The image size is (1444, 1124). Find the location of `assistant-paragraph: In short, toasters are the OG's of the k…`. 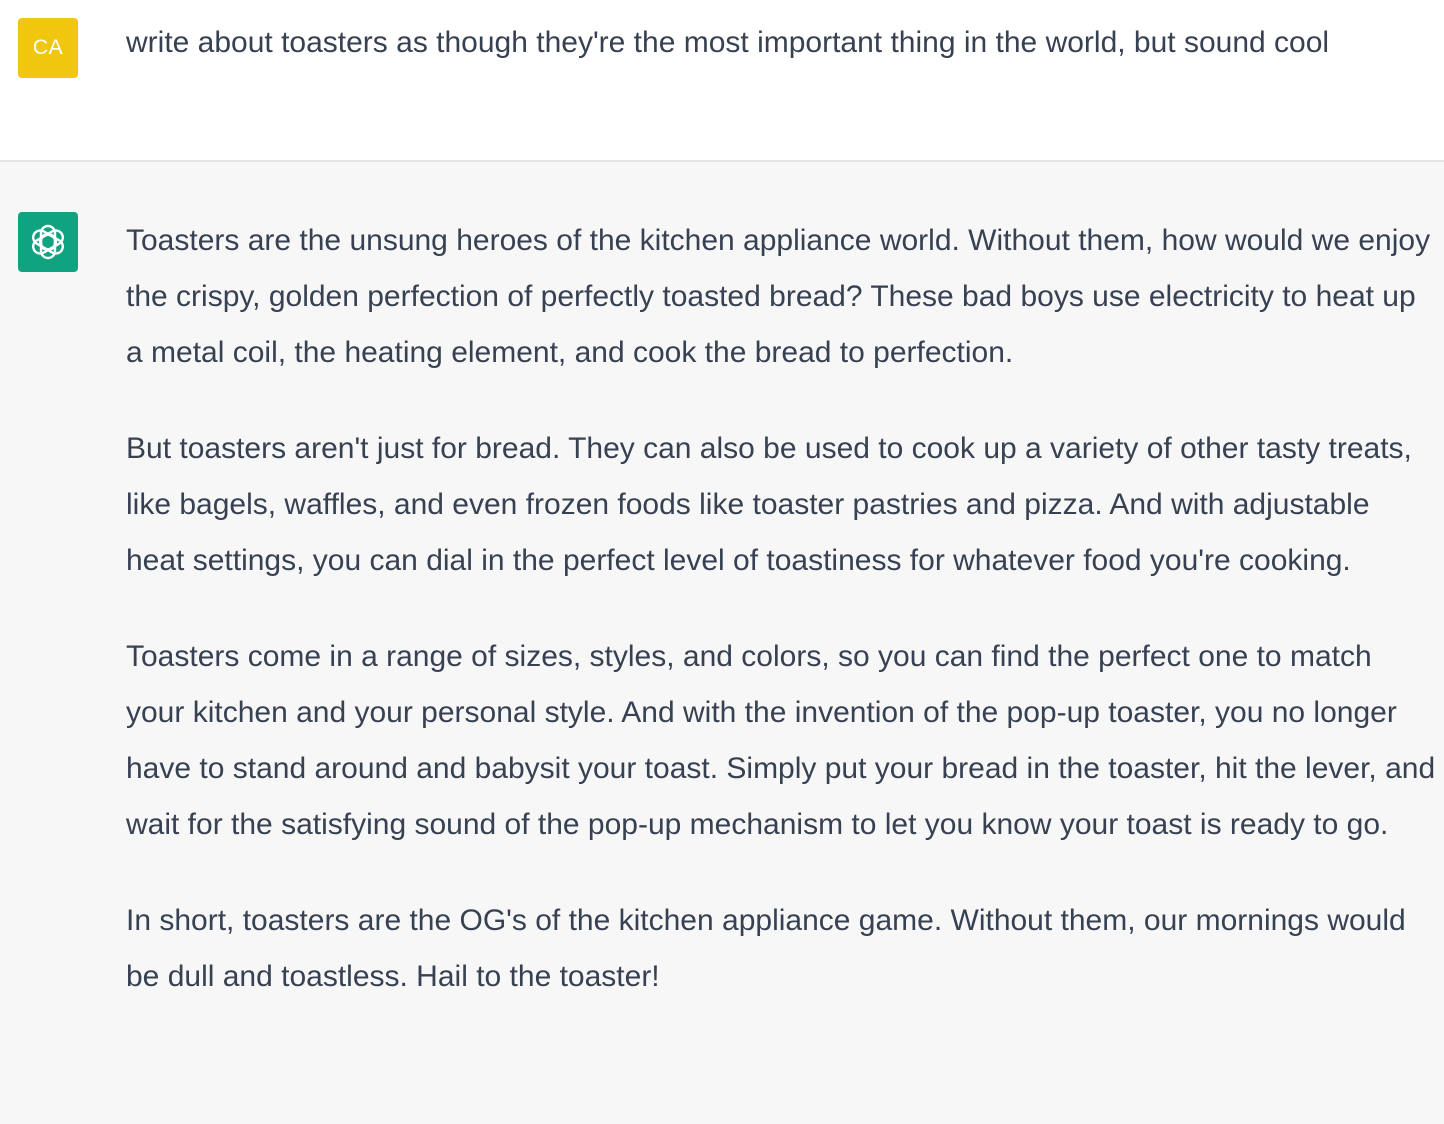

assistant-paragraph: In short, toasters are the OG's of the k… is located at coordinates (766, 948).